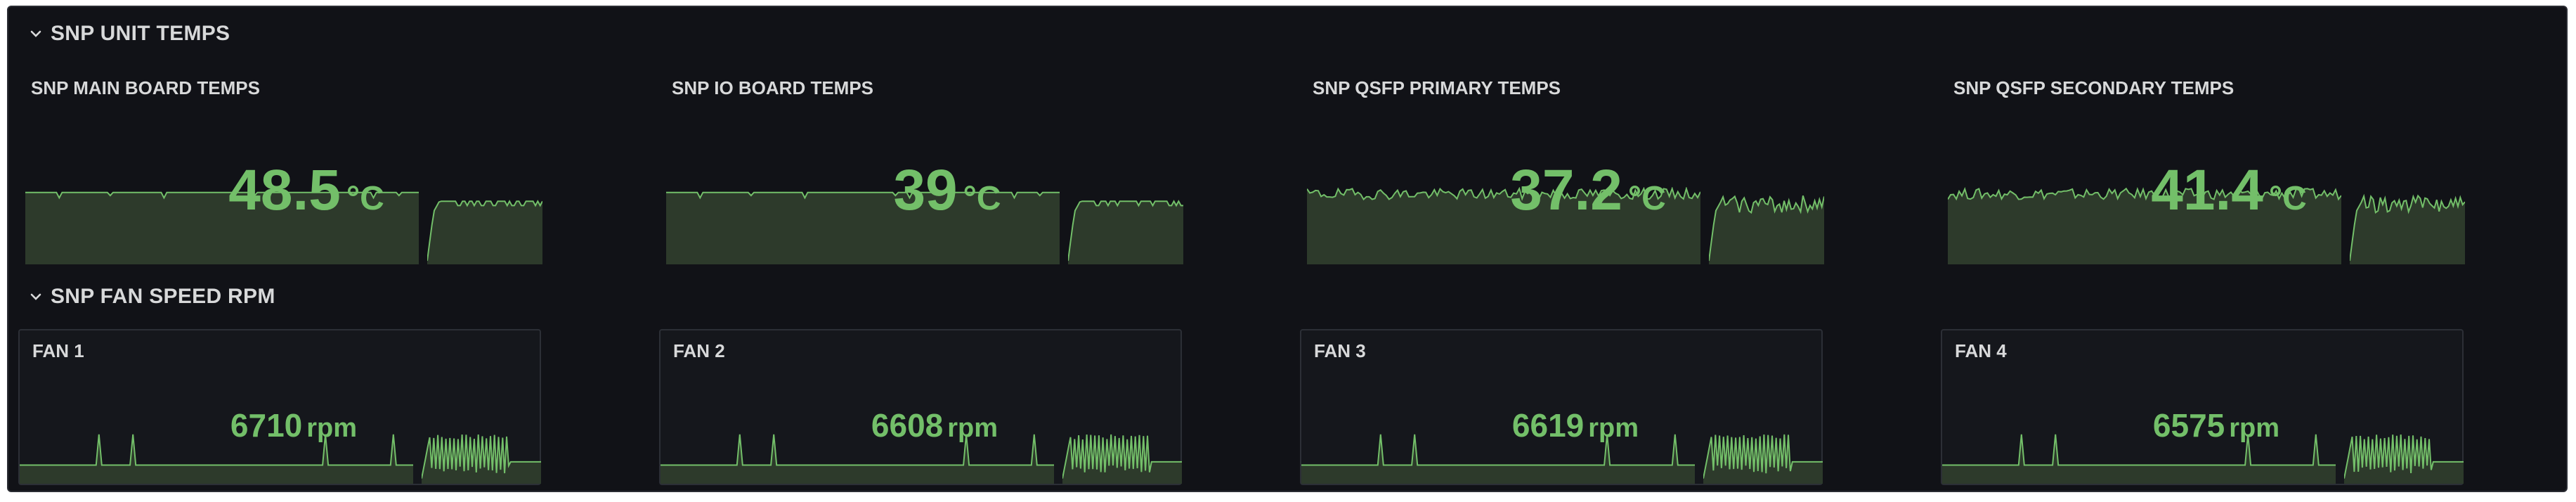  I want to click on stat-value: 37.2 °C, so click(1588, 190).